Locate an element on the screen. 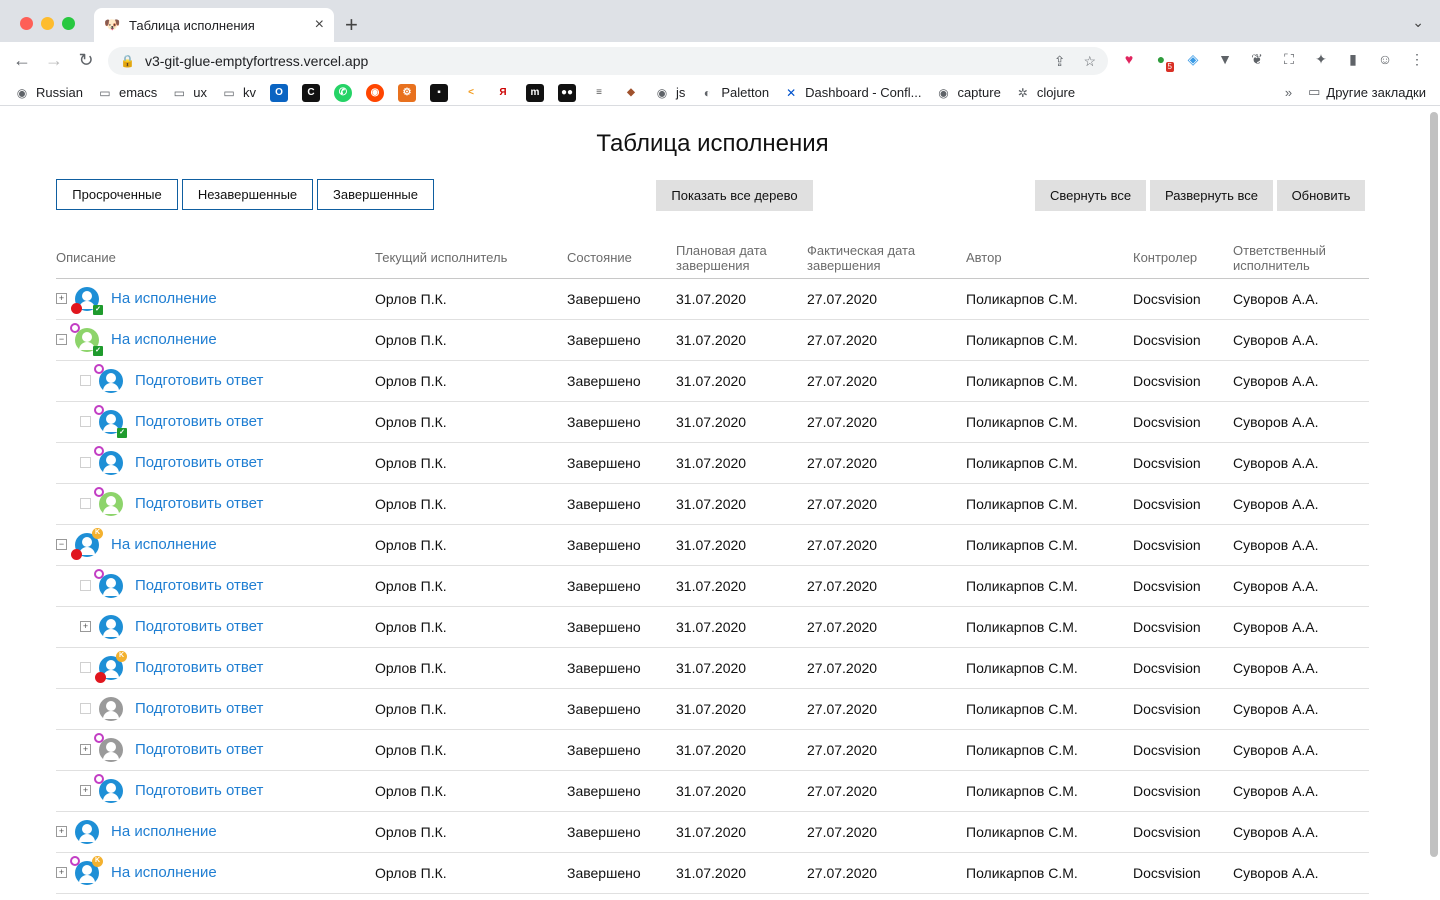  medium-icon: ●● is located at coordinates (567, 92).